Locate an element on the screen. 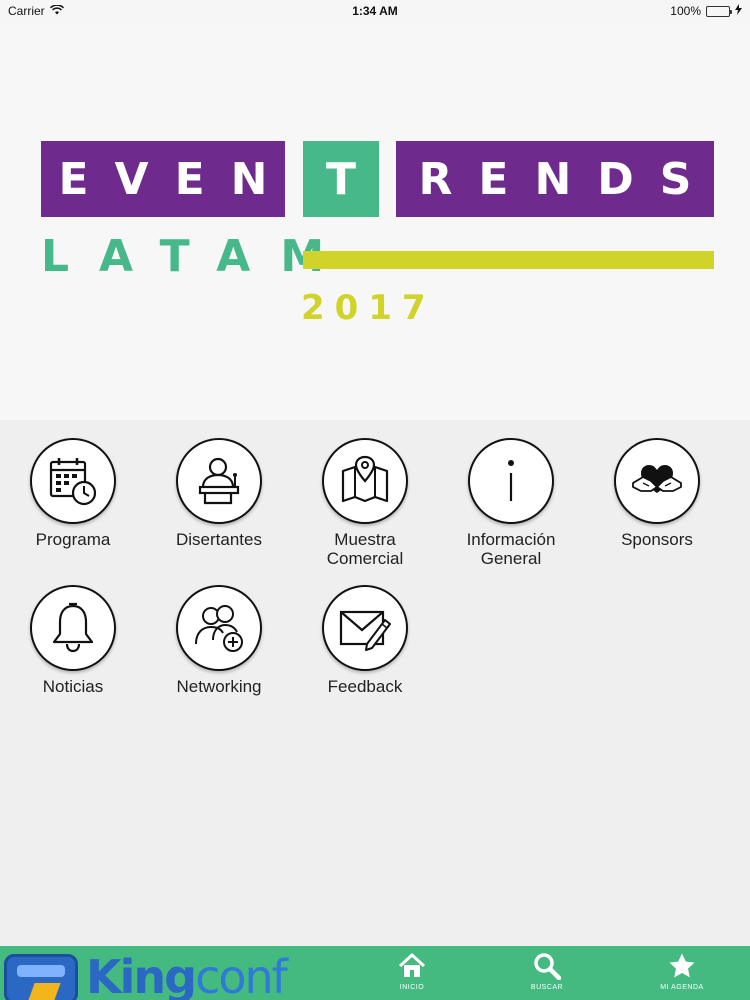  logo-even-block: EVEN is located at coordinates (163, 179).